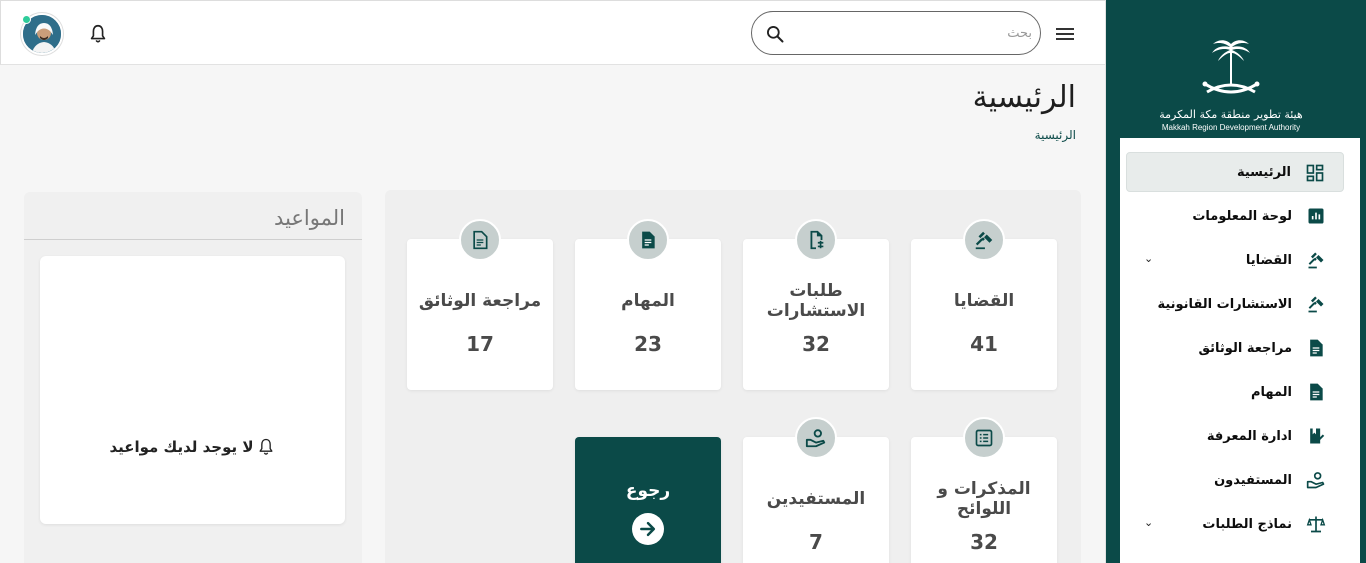 Image resolution: width=1366 pixels, height=563 pixels. I want to click on dashboard-icon, so click(1315, 173).